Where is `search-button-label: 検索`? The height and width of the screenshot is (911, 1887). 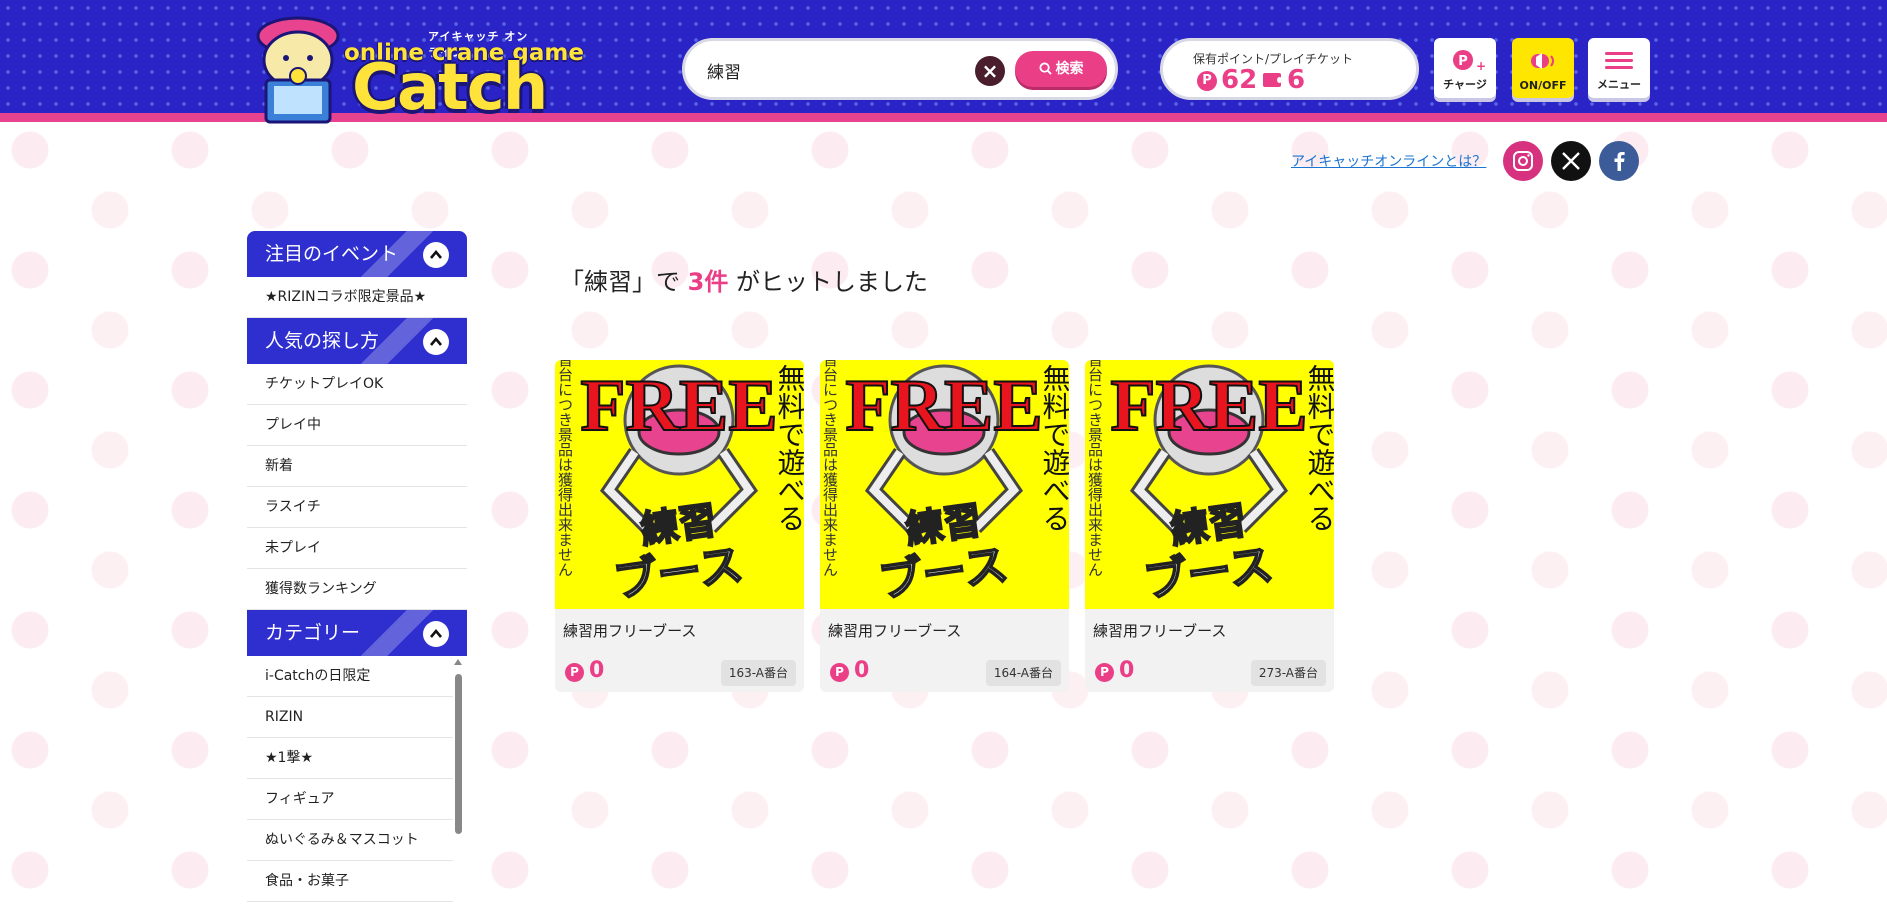 search-button-label: 検索 is located at coordinates (1069, 69).